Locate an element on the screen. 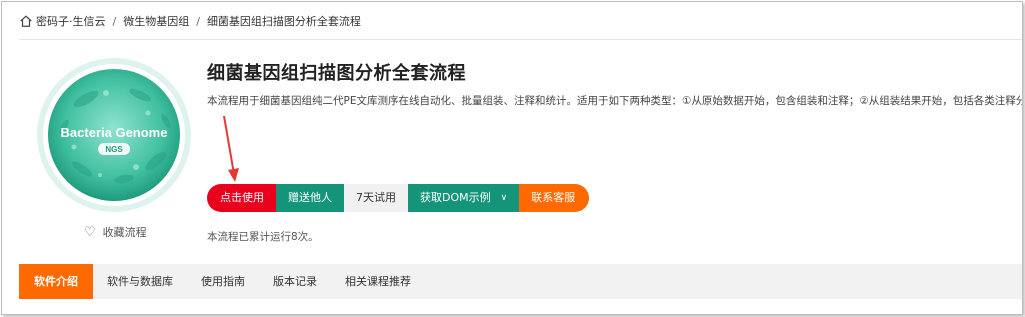 The width and height of the screenshot is (1025, 317). breadcrumb-current: 细菌基因组扫描图分析全套流程 is located at coordinates (283, 21).